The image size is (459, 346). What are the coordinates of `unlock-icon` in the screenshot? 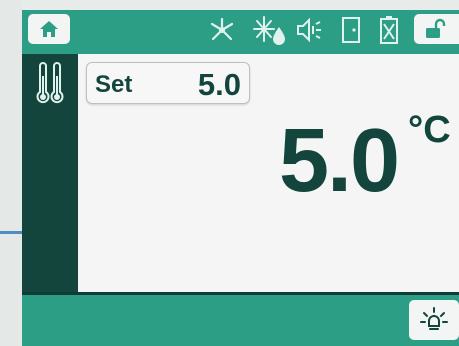 It's located at (436, 28).